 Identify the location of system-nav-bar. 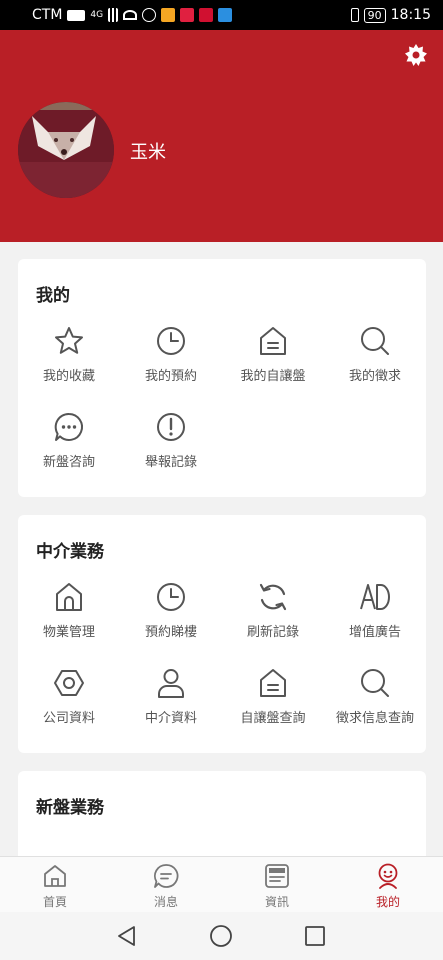
(221, 936).